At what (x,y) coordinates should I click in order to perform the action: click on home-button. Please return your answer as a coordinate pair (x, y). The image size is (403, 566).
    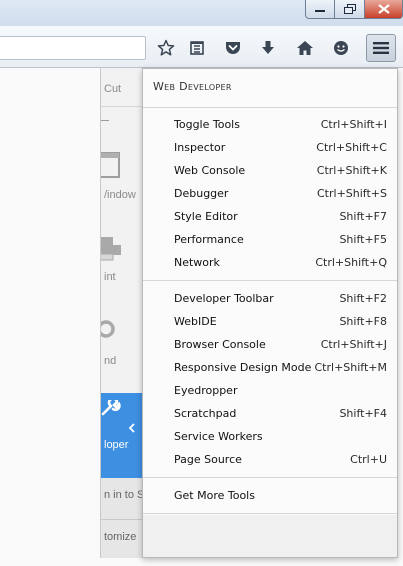
    Looking at the image, I should click on (305, 48).